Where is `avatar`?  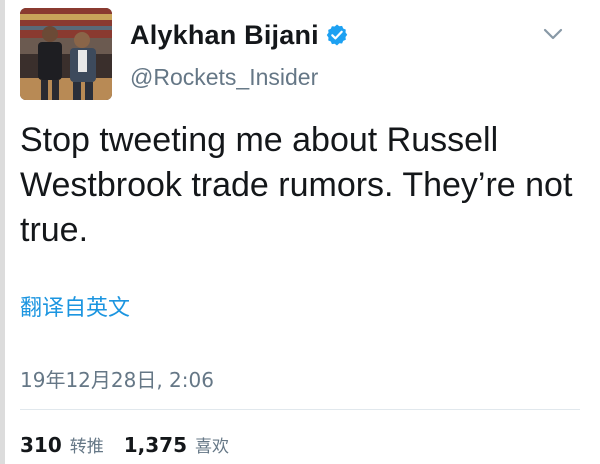 avatar is located at coordinates (66, 54).